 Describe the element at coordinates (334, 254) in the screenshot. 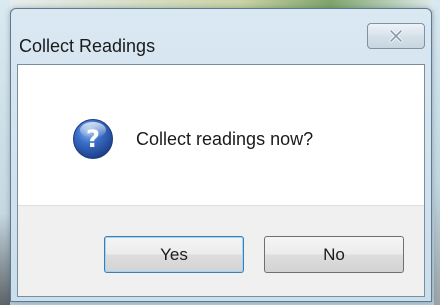

I see `no-button: No` at that location.